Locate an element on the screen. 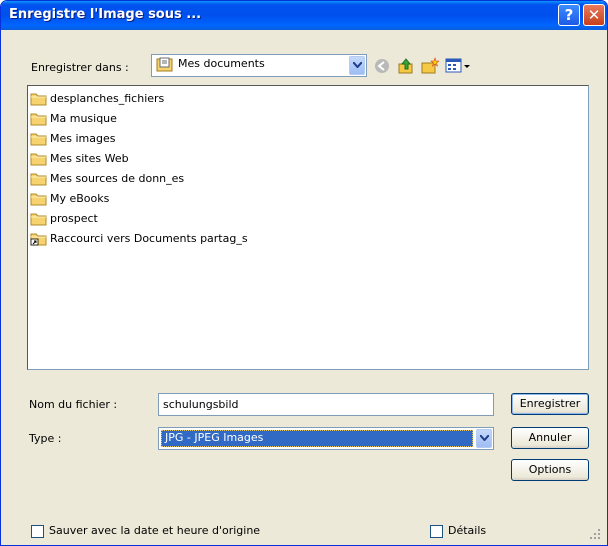  save-in-dropdown: Mes documents is located at coordinates (259, 65).